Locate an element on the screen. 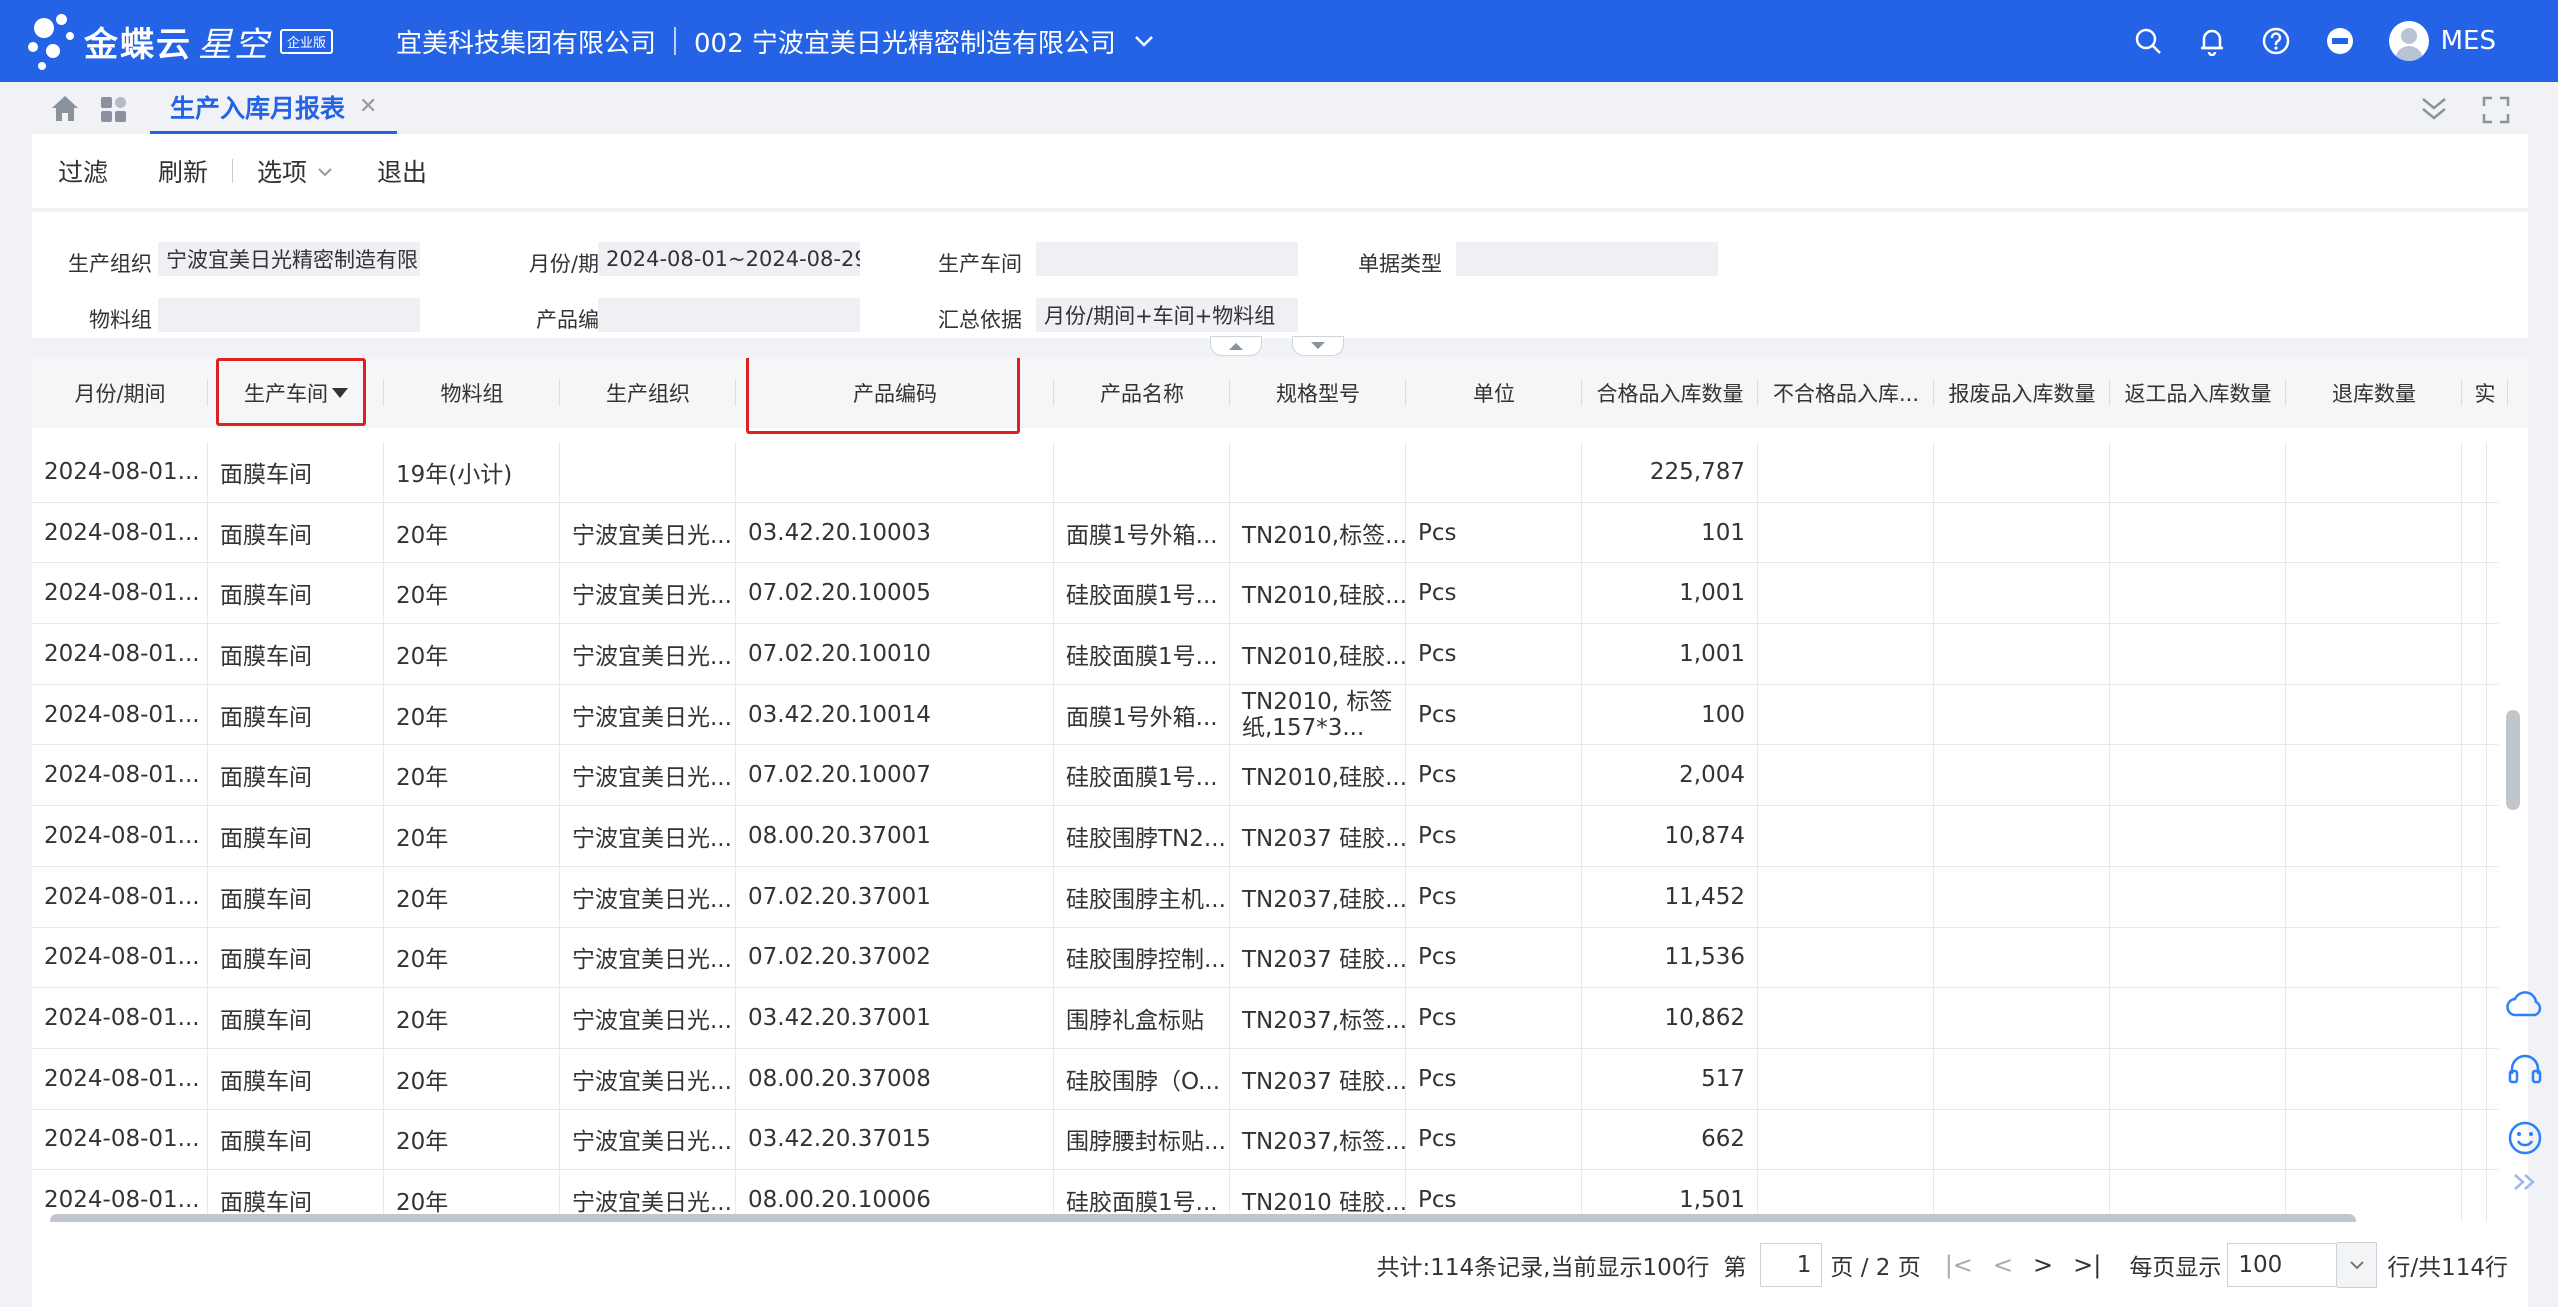 The image size is (2558, 1307). col-header-actual: 实 is located at coordinates (2485, 393).